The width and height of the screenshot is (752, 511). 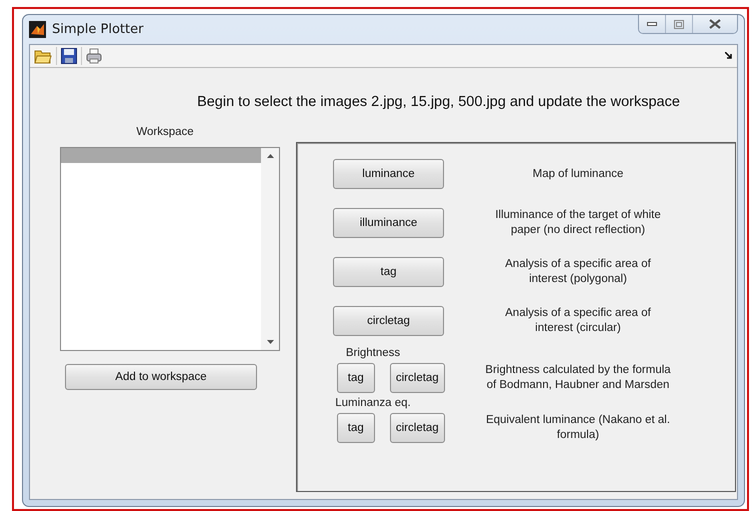 I want to click on add-to-workspace-button: Add to workspace, so click(x=161, y=377).